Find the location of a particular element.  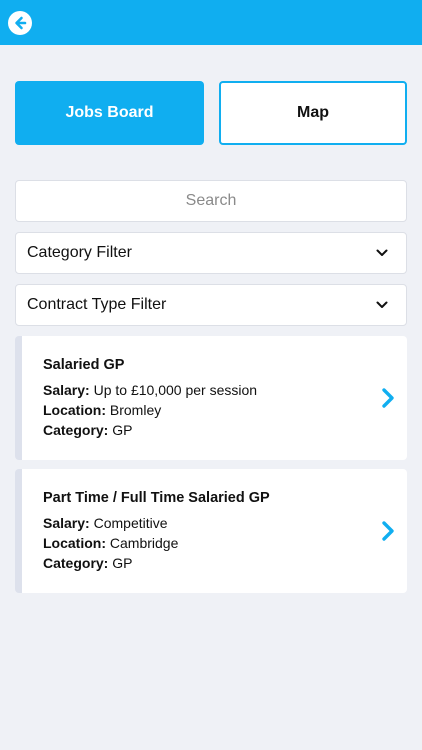

category-filter-label: Category Filter is located at coordinates (79, 252).